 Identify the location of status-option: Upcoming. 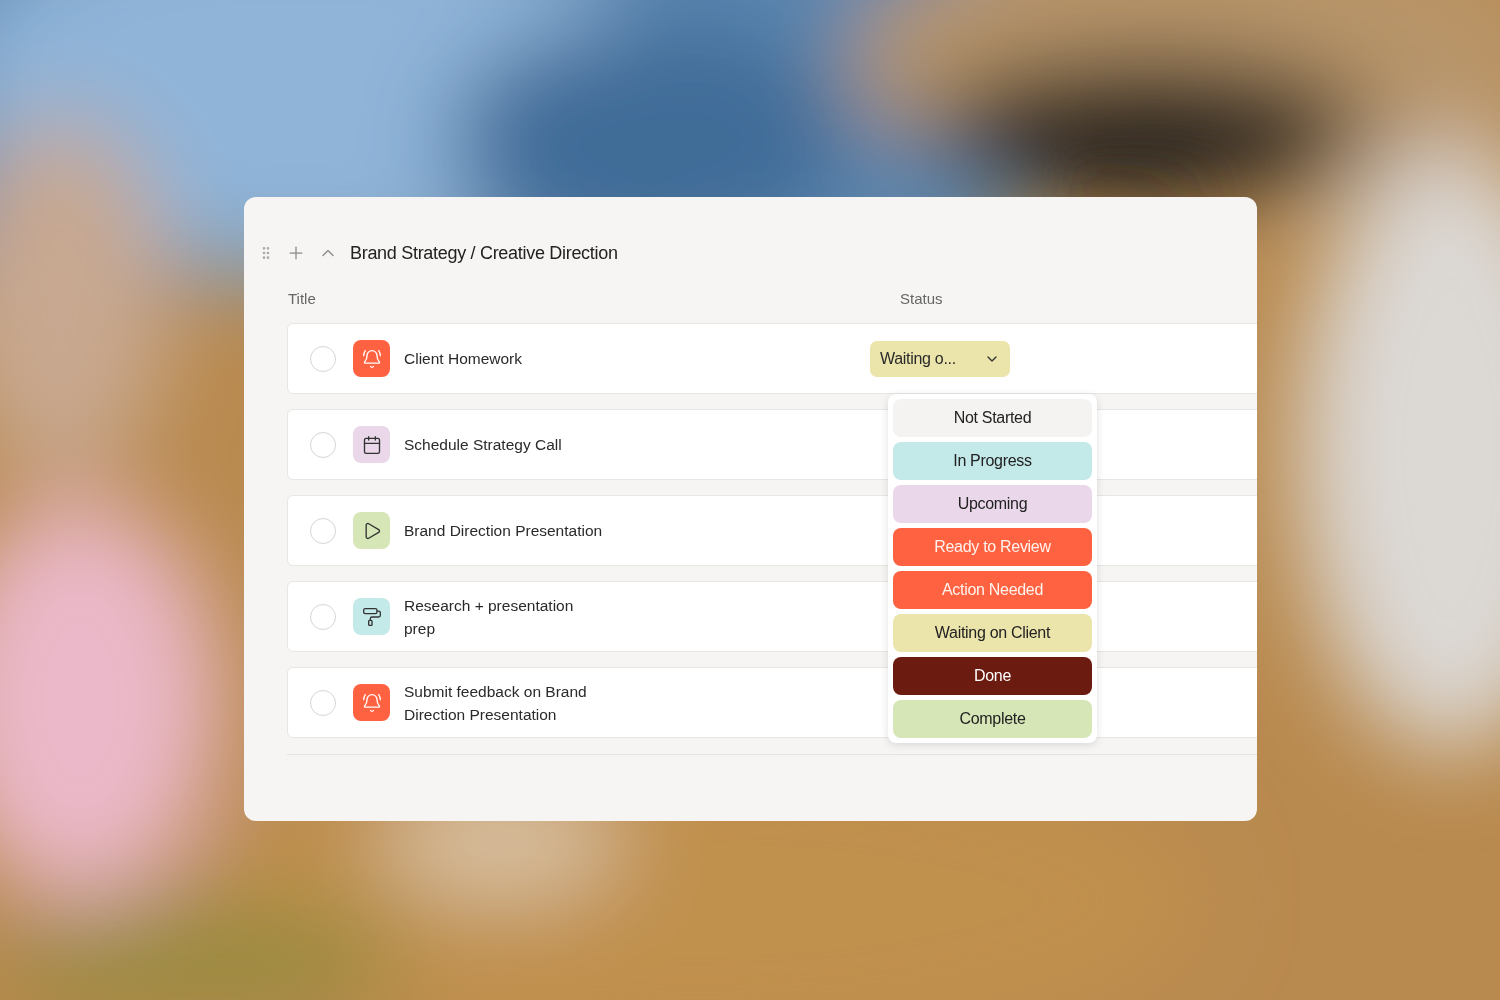
(992, 504).